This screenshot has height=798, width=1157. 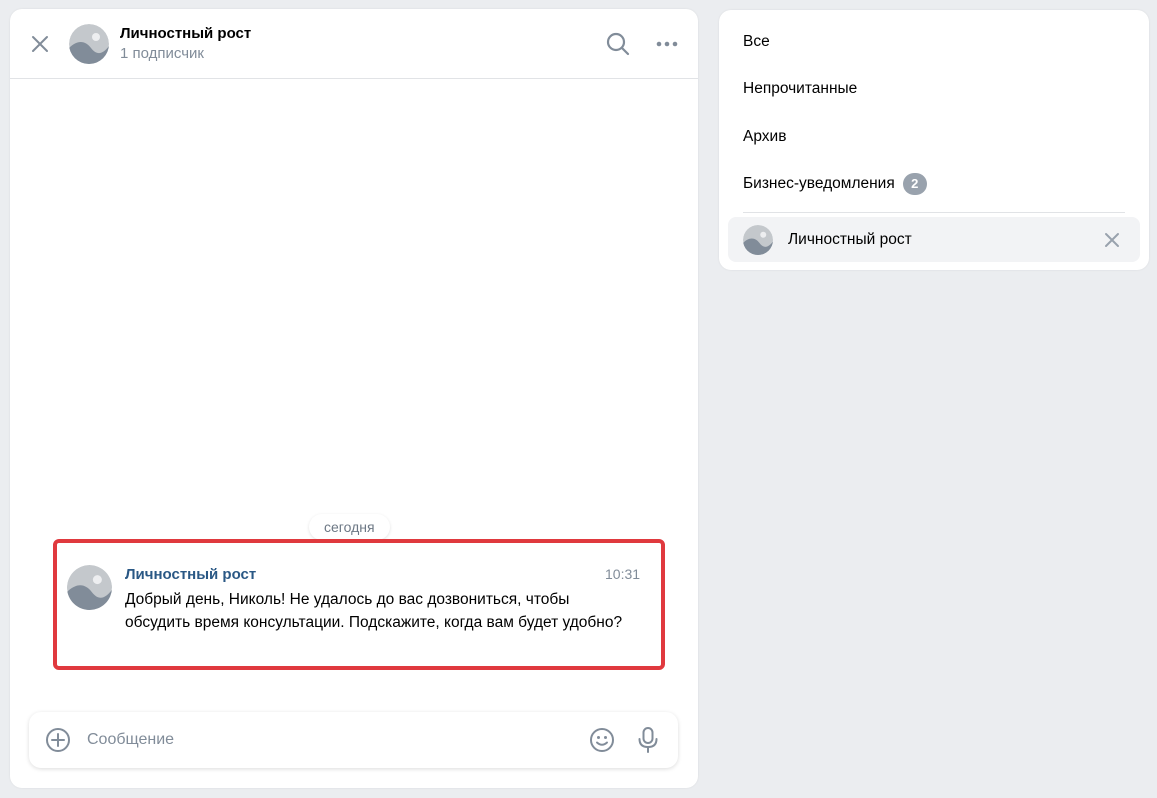 I want to click on subscriber-count: 1 подписчик, so click(x=162, y=53).